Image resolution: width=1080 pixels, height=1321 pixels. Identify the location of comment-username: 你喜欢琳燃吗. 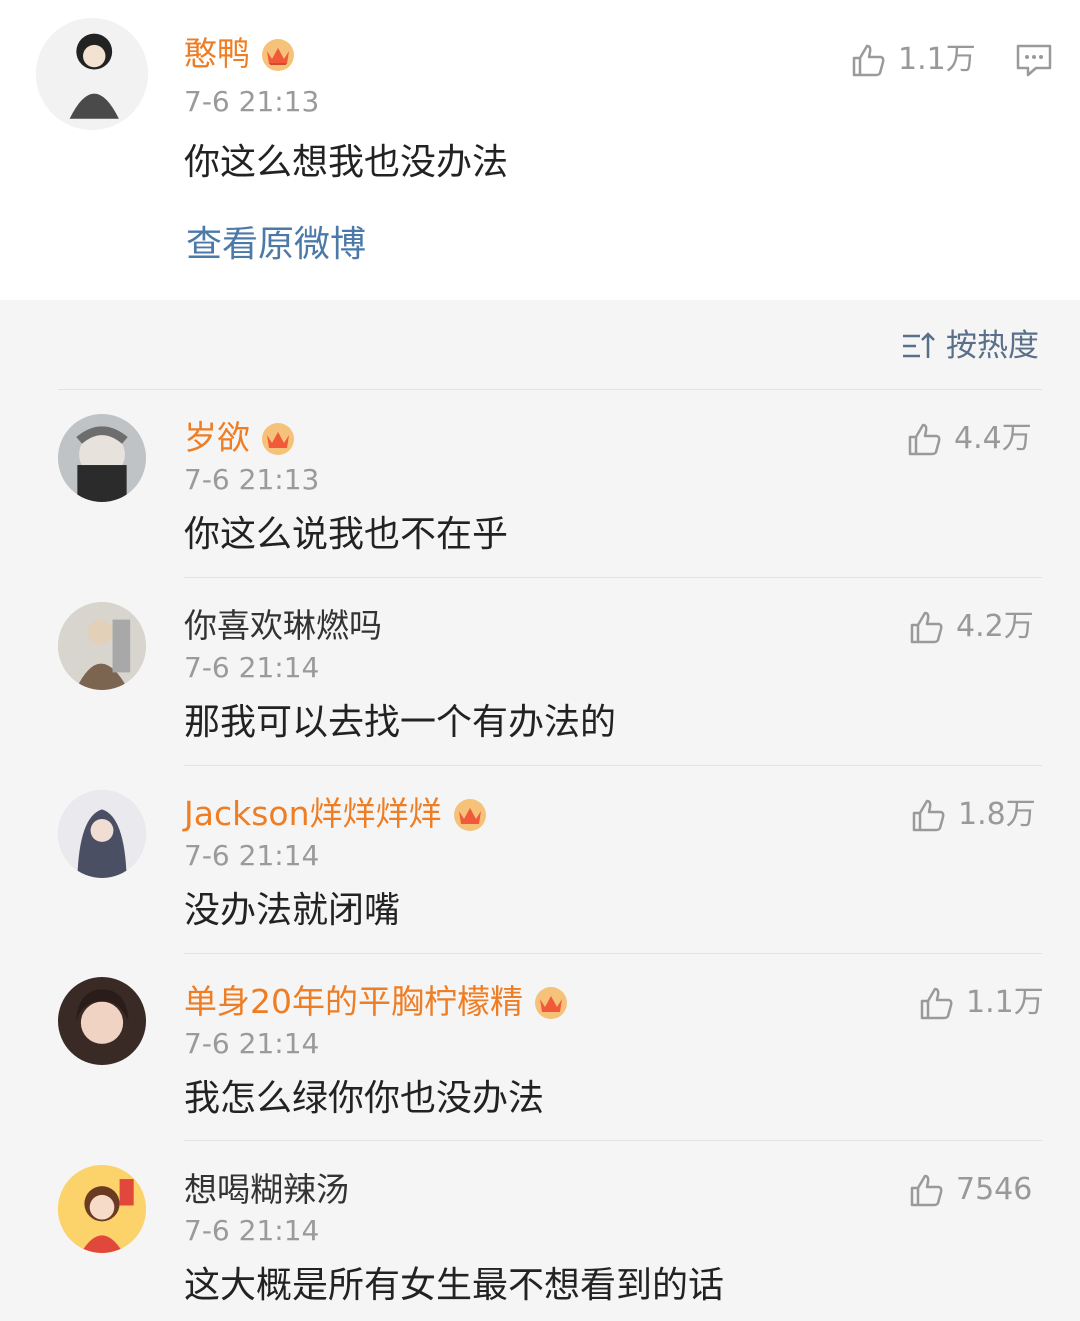
(283, 626).